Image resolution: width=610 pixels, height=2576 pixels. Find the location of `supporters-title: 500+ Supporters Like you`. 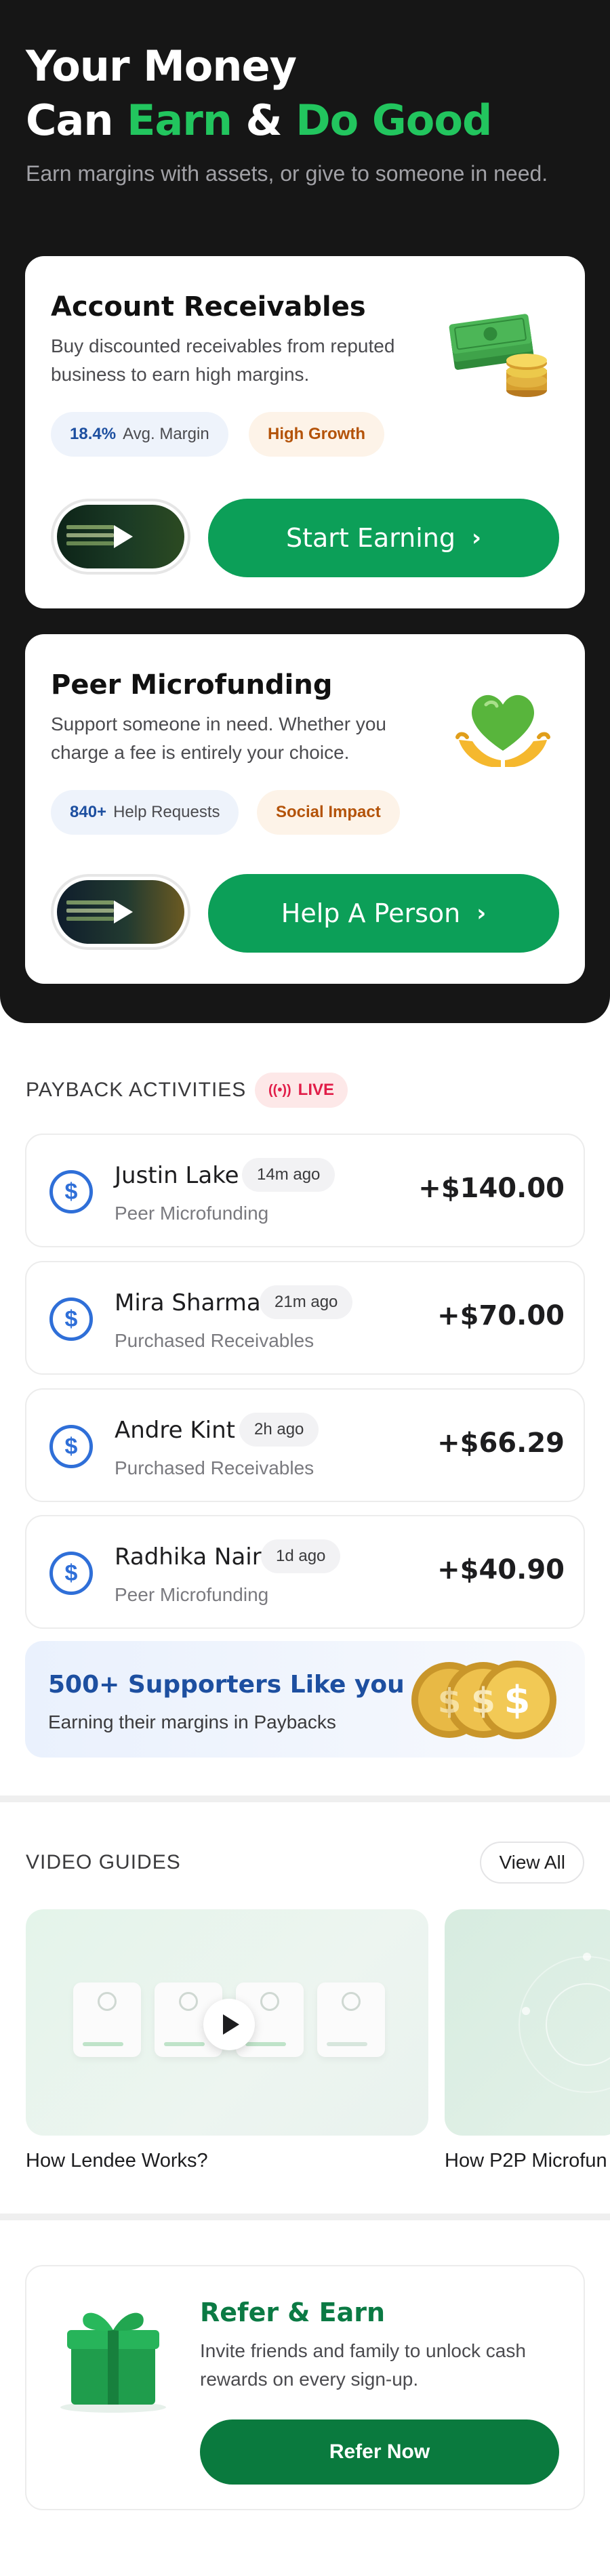

supporters-title: 500+ Supporters Like you is located at coordinates (227, 1685).